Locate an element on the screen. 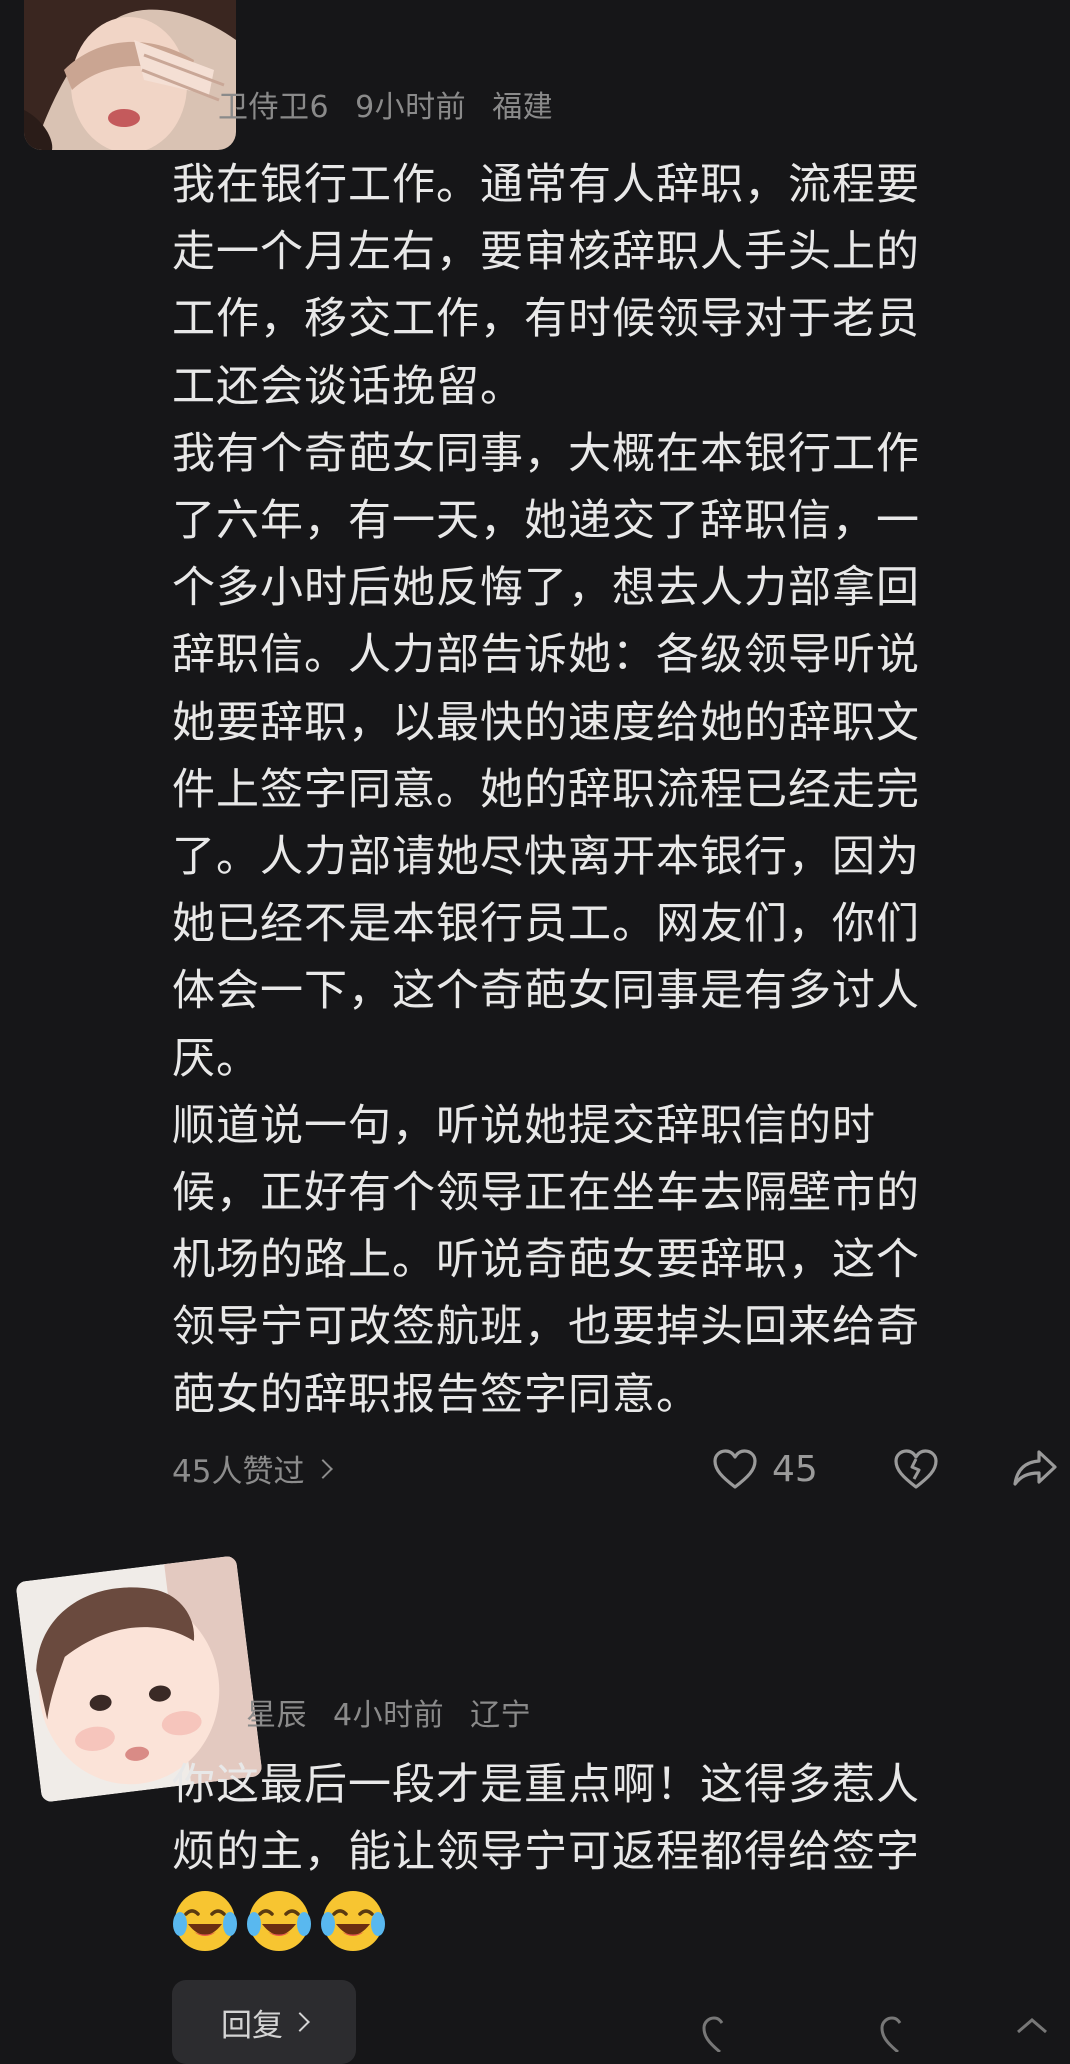 This screenshot has width=1070, height=2064. share-arrow-icon is located at coordinates (1035, 1468).